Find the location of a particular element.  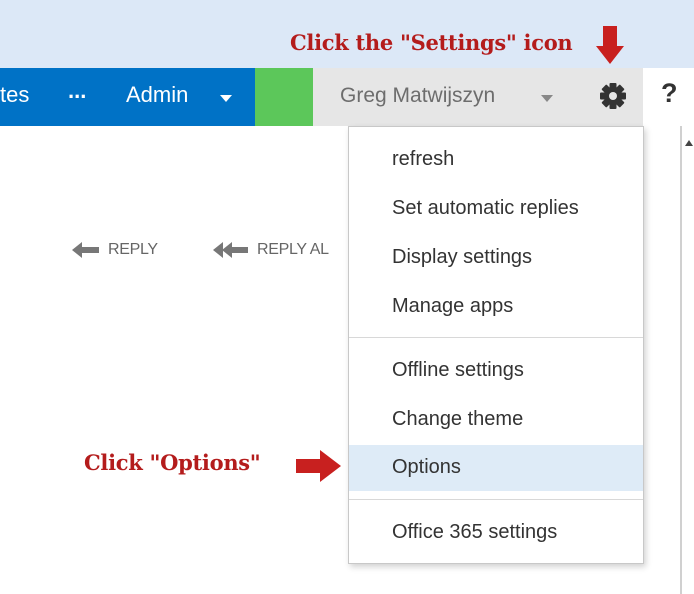

scroll-up-icon is located at coordinates (689, 143).